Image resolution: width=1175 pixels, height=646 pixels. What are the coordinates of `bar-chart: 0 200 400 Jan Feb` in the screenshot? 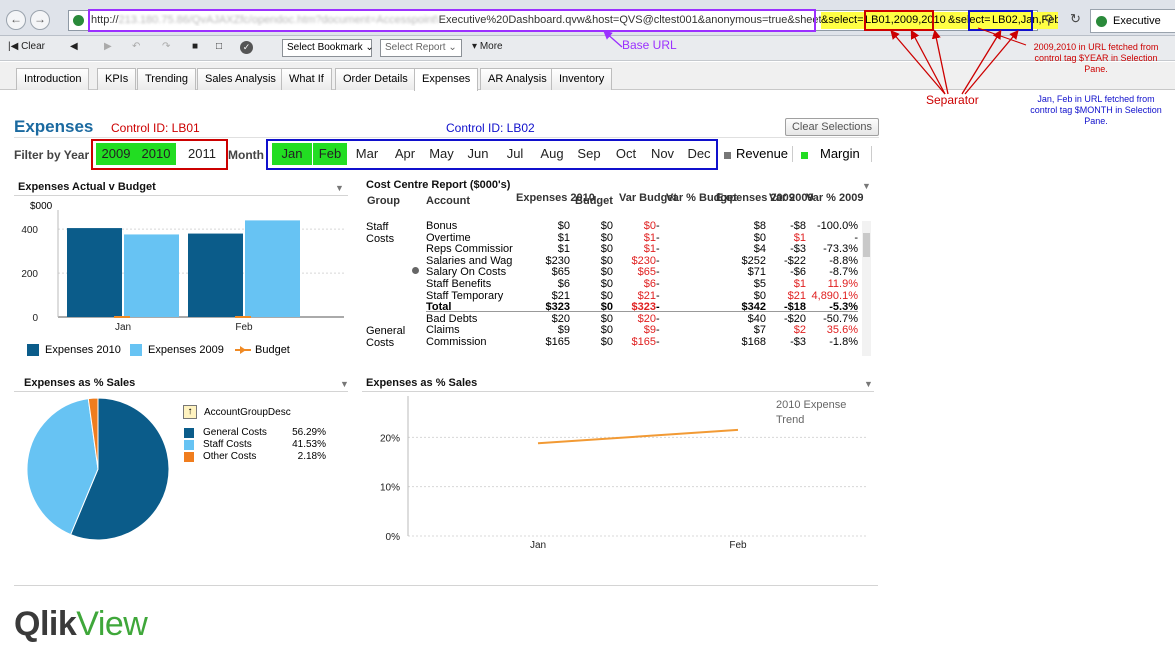 It's located at (182, 271).